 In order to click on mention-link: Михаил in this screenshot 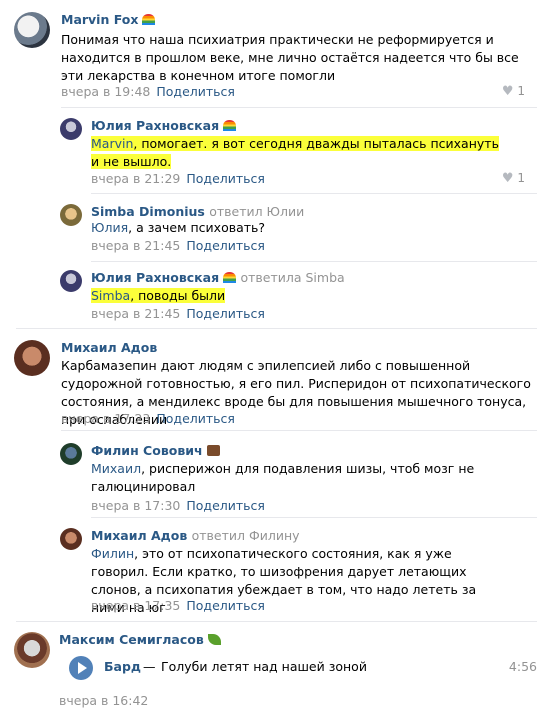, I will do `click(116, 468)`.